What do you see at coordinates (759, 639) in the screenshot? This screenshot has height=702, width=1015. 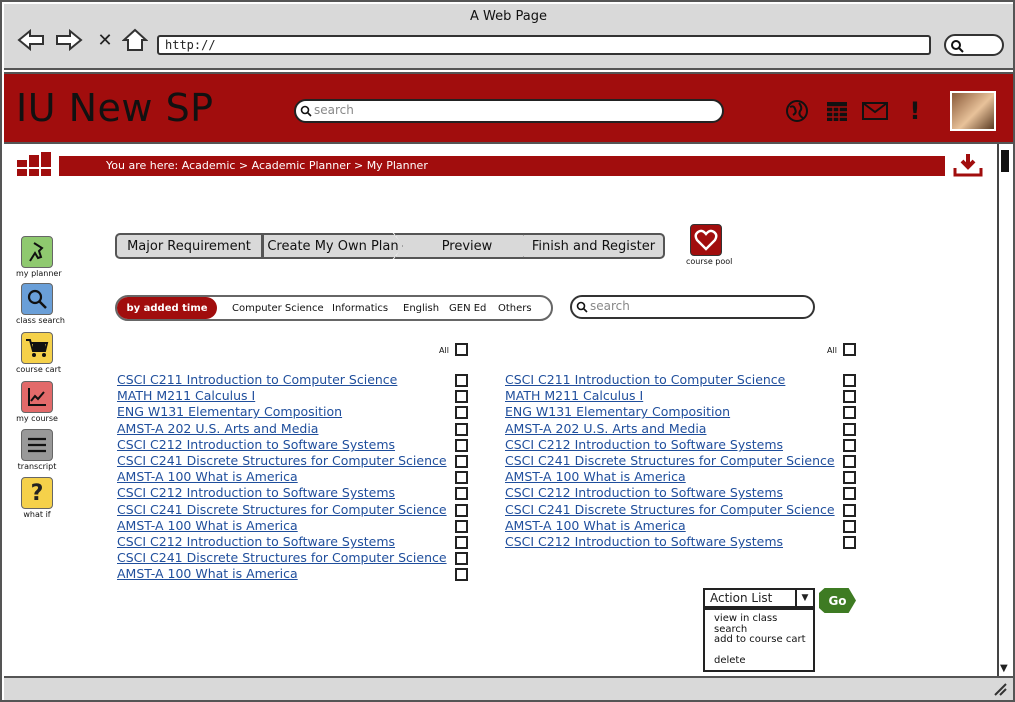 I see `menu-item-add-to-course-cart: add to course cart` at bounding box center [759, 639].